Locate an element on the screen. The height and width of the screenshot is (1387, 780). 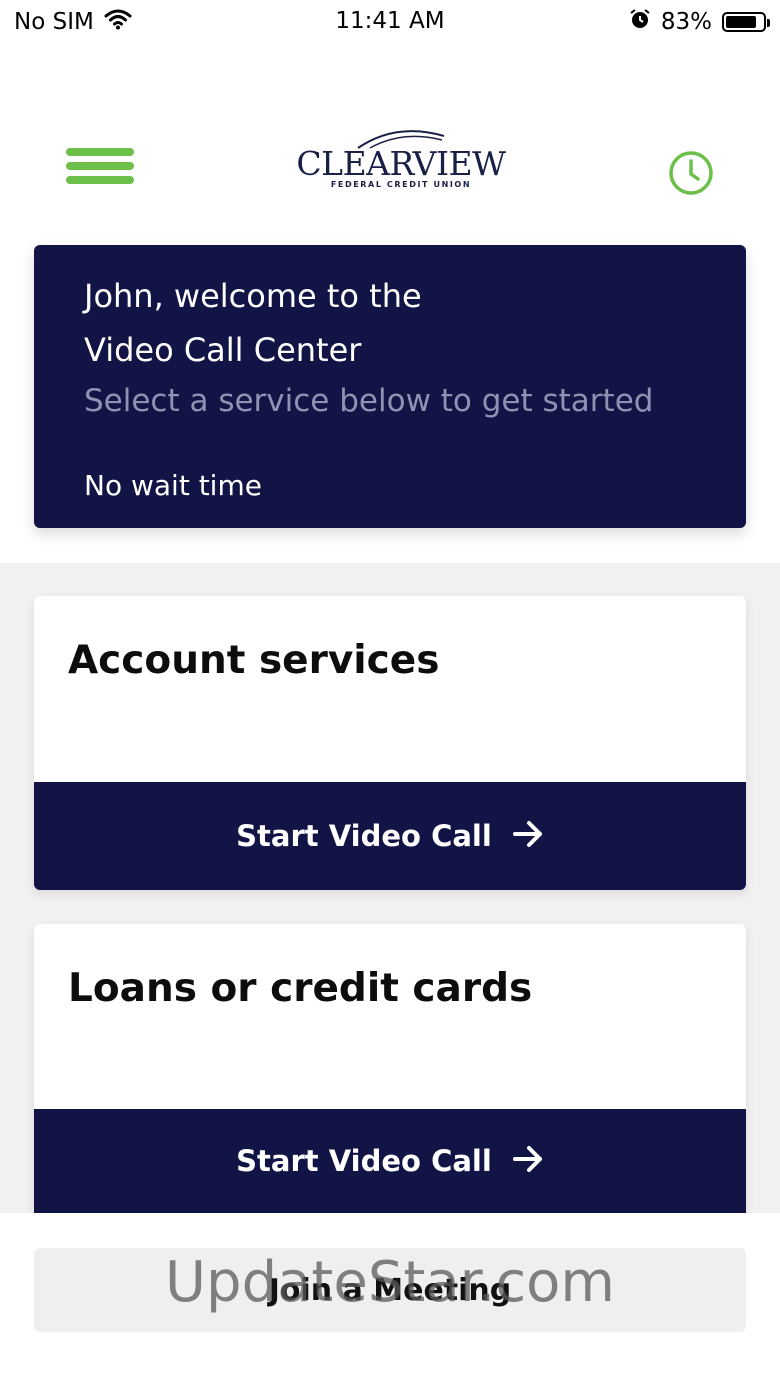
welcome-title-line1: John, welcome to the is located at coordinates (253, 296).